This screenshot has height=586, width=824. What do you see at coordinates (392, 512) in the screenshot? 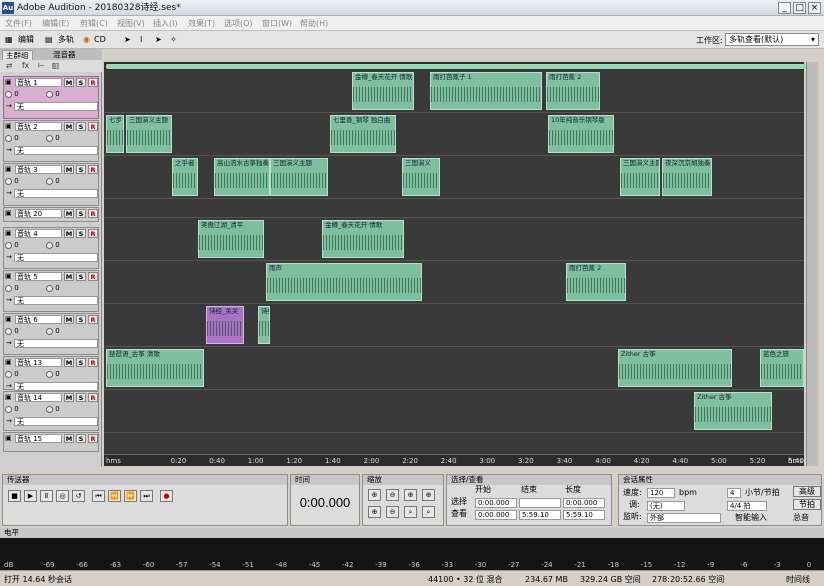
I see `zoom-out-vertical-icon: ⊖` at bounding box center [392, 512].